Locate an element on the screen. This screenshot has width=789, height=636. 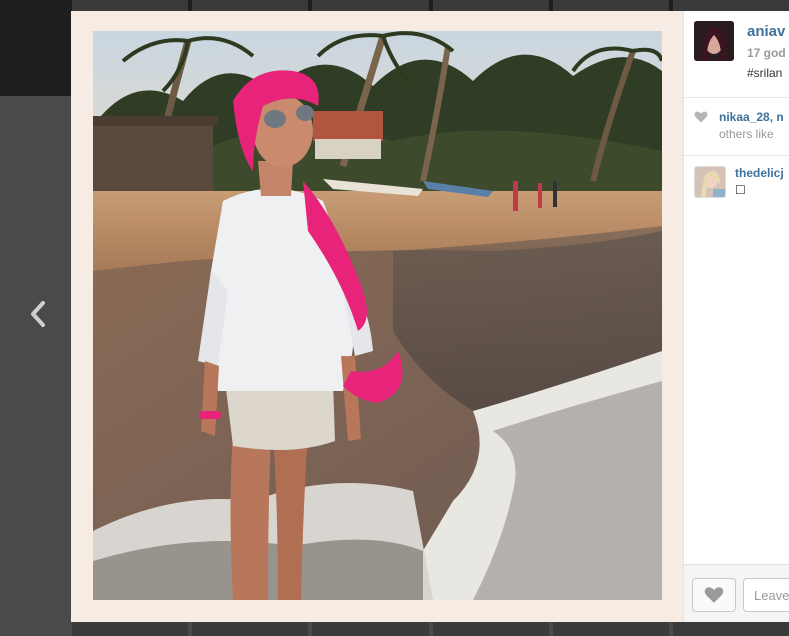
avatar is located at coordinates (714, 41).